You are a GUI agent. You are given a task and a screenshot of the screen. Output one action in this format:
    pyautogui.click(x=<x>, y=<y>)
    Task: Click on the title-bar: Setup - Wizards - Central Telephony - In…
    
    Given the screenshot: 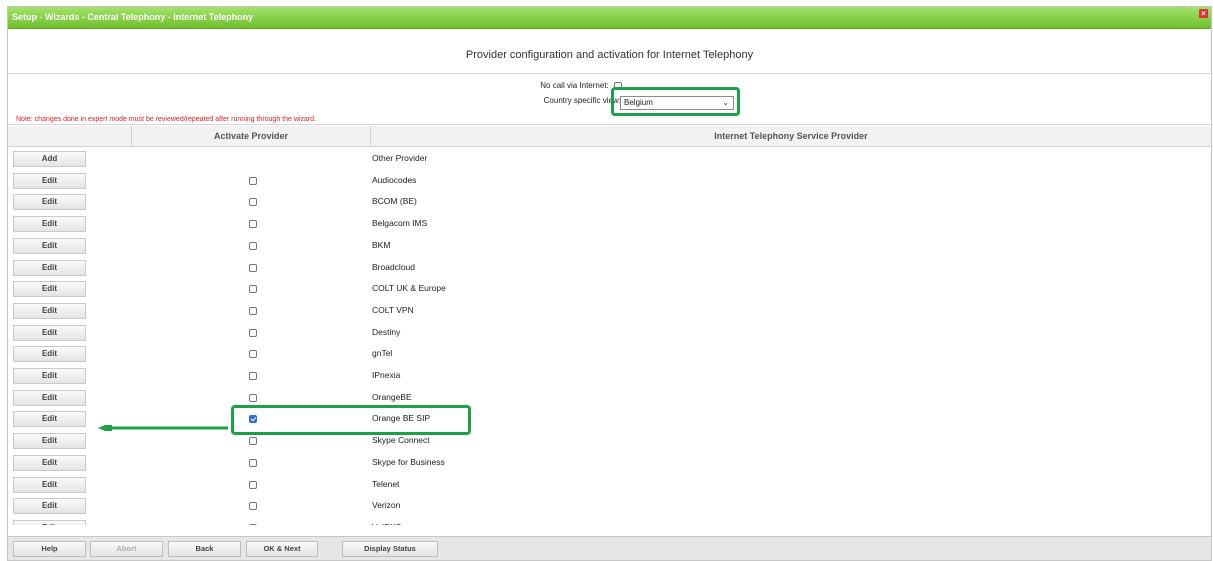 What is the action you would take?
    pyautogui.click(x=609, y=18)
    